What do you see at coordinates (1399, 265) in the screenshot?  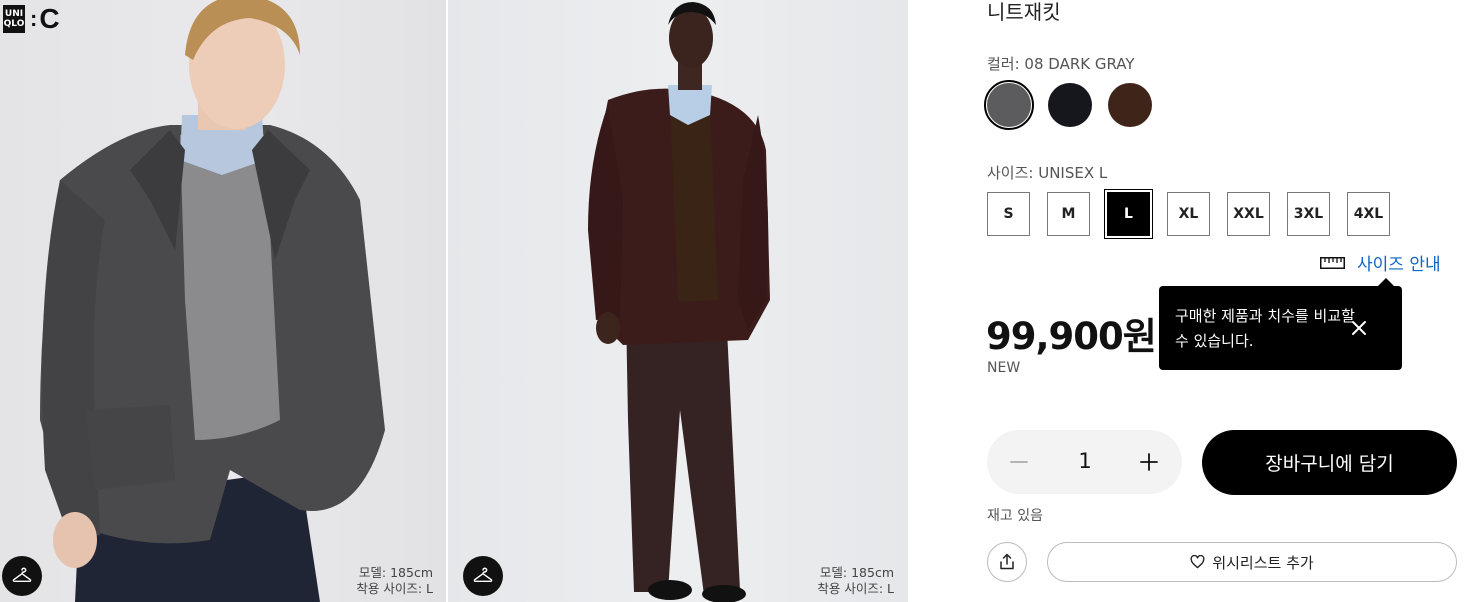 I see `size-guide-label: 사이즈 안내` at bounding box center [1399, 265].